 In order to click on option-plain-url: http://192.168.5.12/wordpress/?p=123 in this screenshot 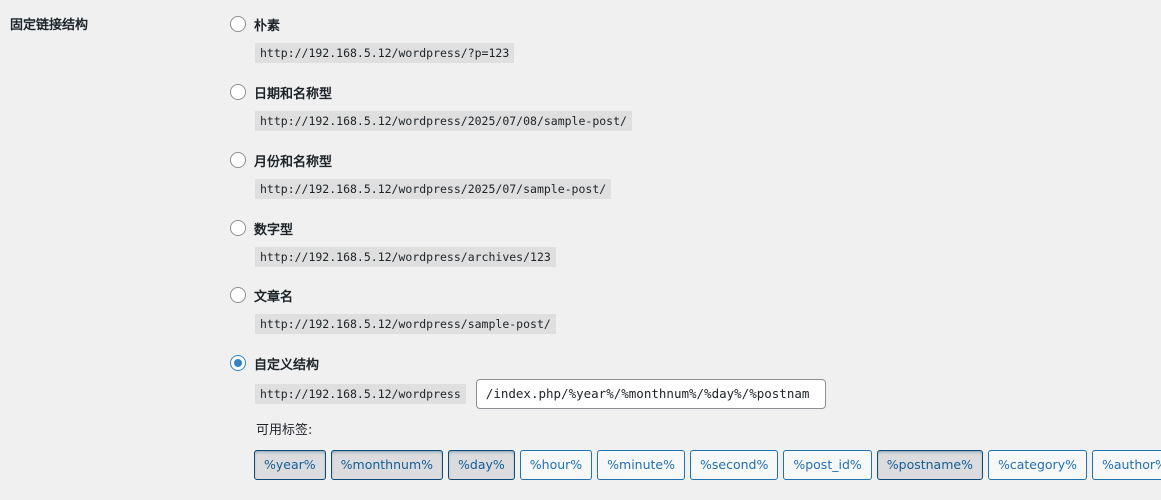, I will do `click(385, 53)`.